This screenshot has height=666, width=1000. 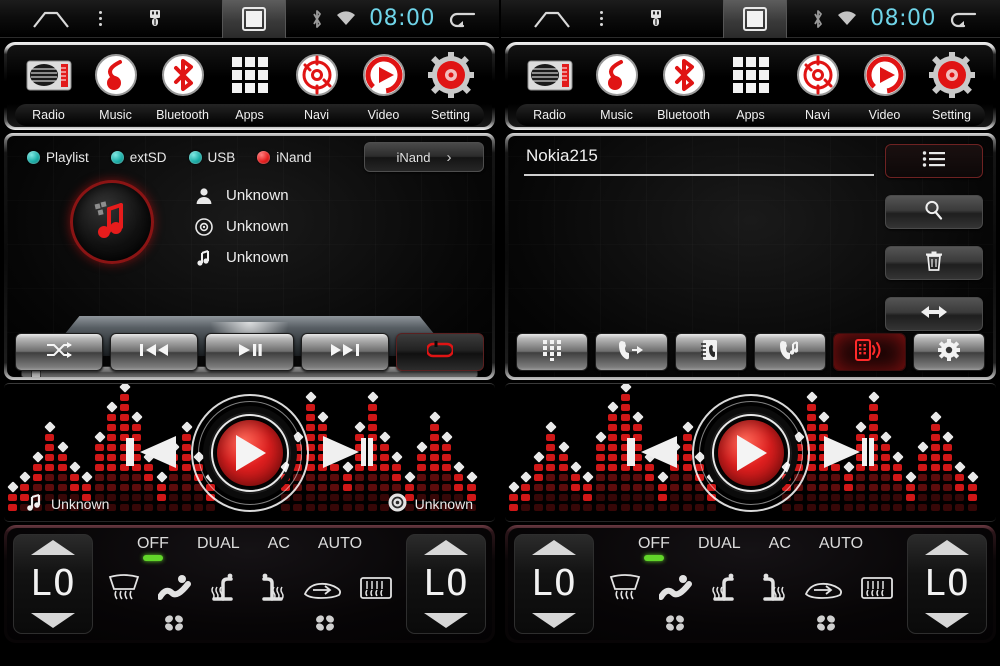 What do you see at coordinates (934, 161) in the screenshot?
I see `phone-list-button` at bounding box center [934, 161].